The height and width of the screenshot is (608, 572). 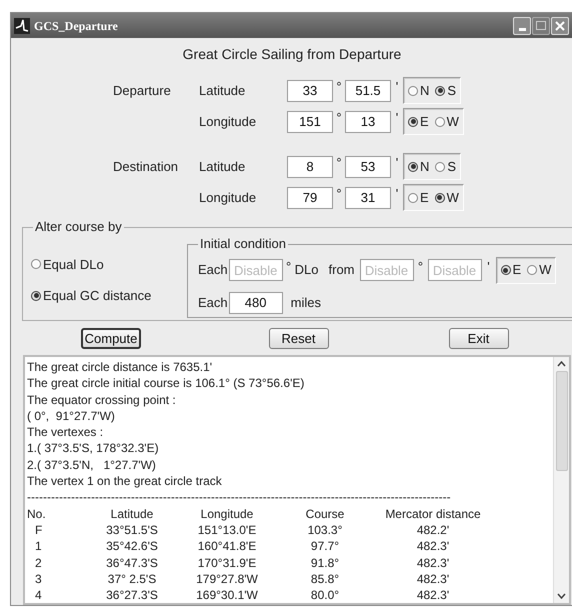 I want to click on group-label: Destination, so click(x=145, y=166).